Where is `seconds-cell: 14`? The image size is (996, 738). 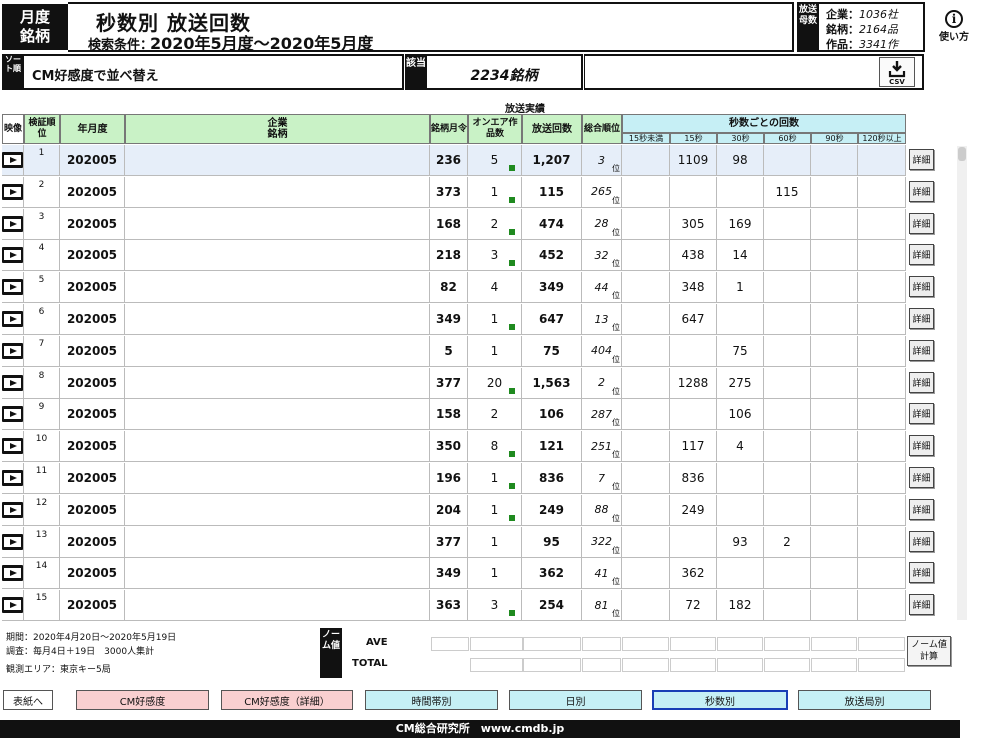 seconds-cell: 14 is located at coordinates (740, 256).